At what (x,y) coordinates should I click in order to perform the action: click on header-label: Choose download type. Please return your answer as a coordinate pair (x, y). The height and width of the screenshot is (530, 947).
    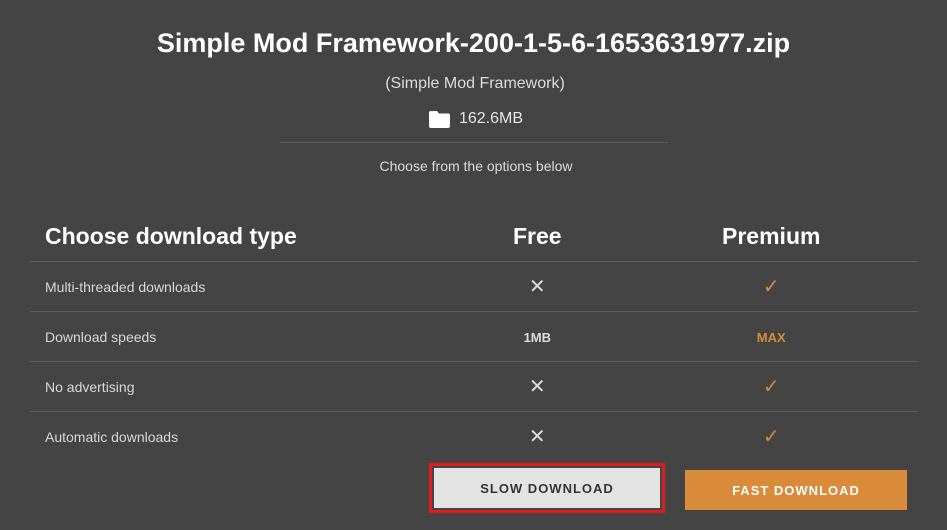
    Looking at the image, I should click on (171, 235).